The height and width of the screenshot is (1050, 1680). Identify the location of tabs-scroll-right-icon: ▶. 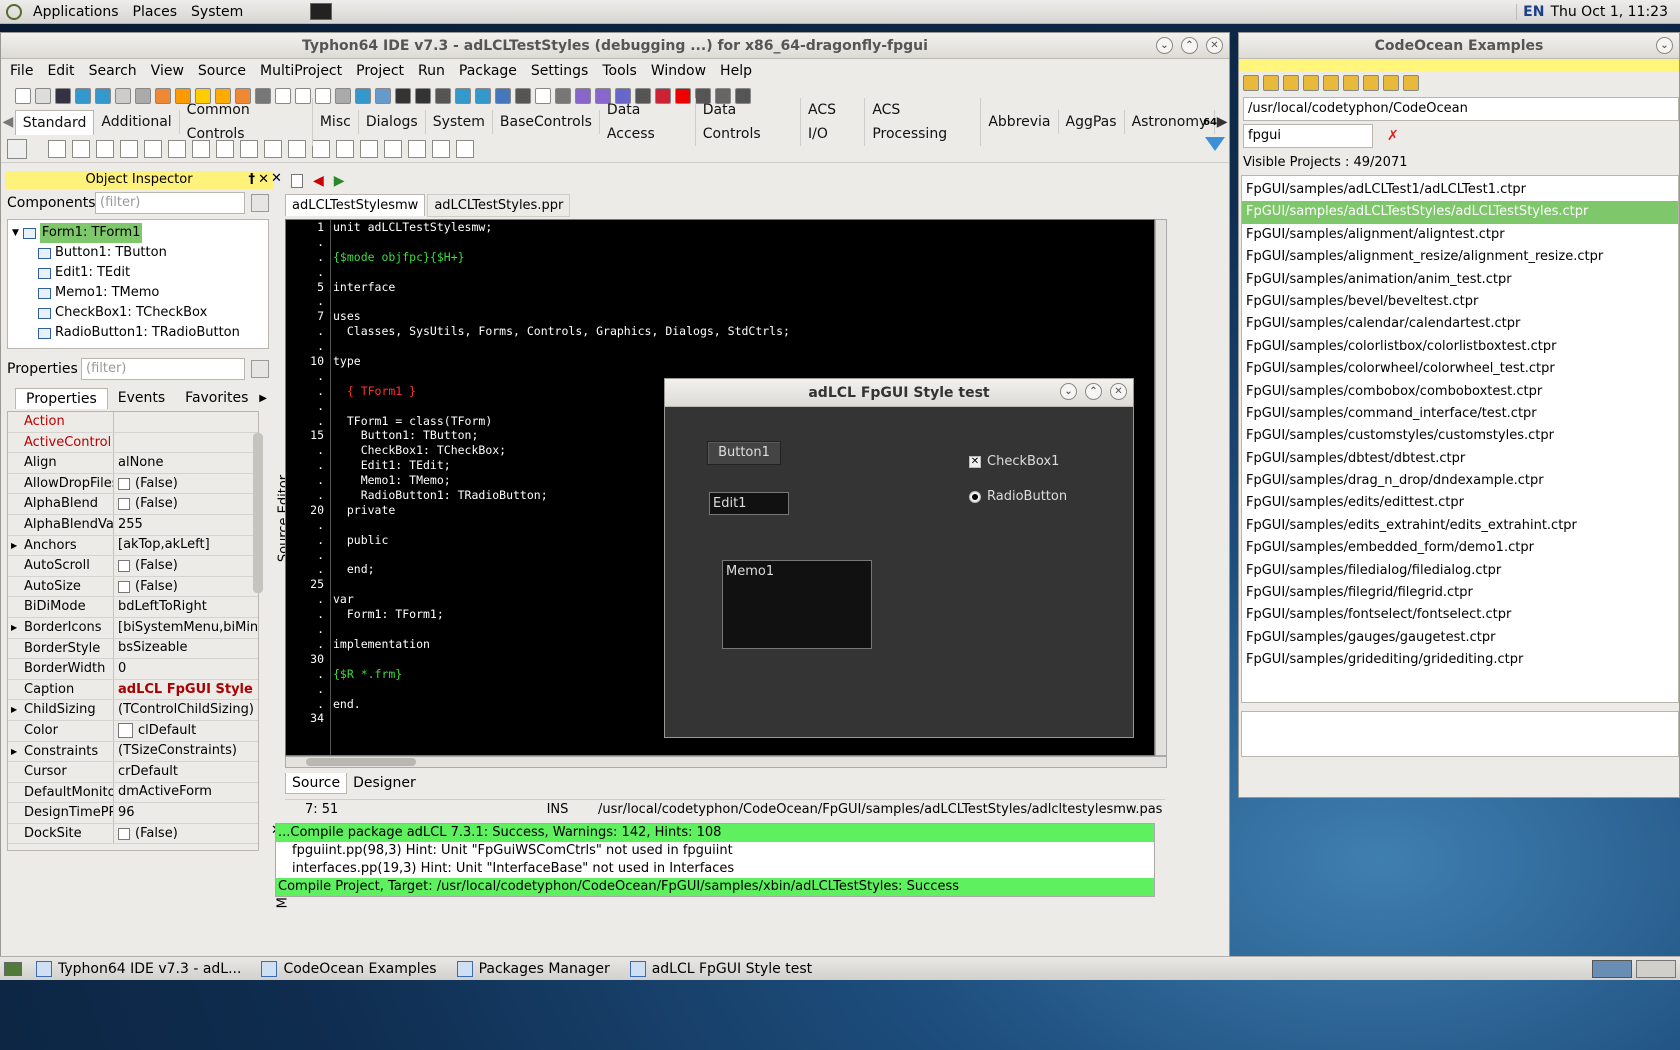
(263, 398).